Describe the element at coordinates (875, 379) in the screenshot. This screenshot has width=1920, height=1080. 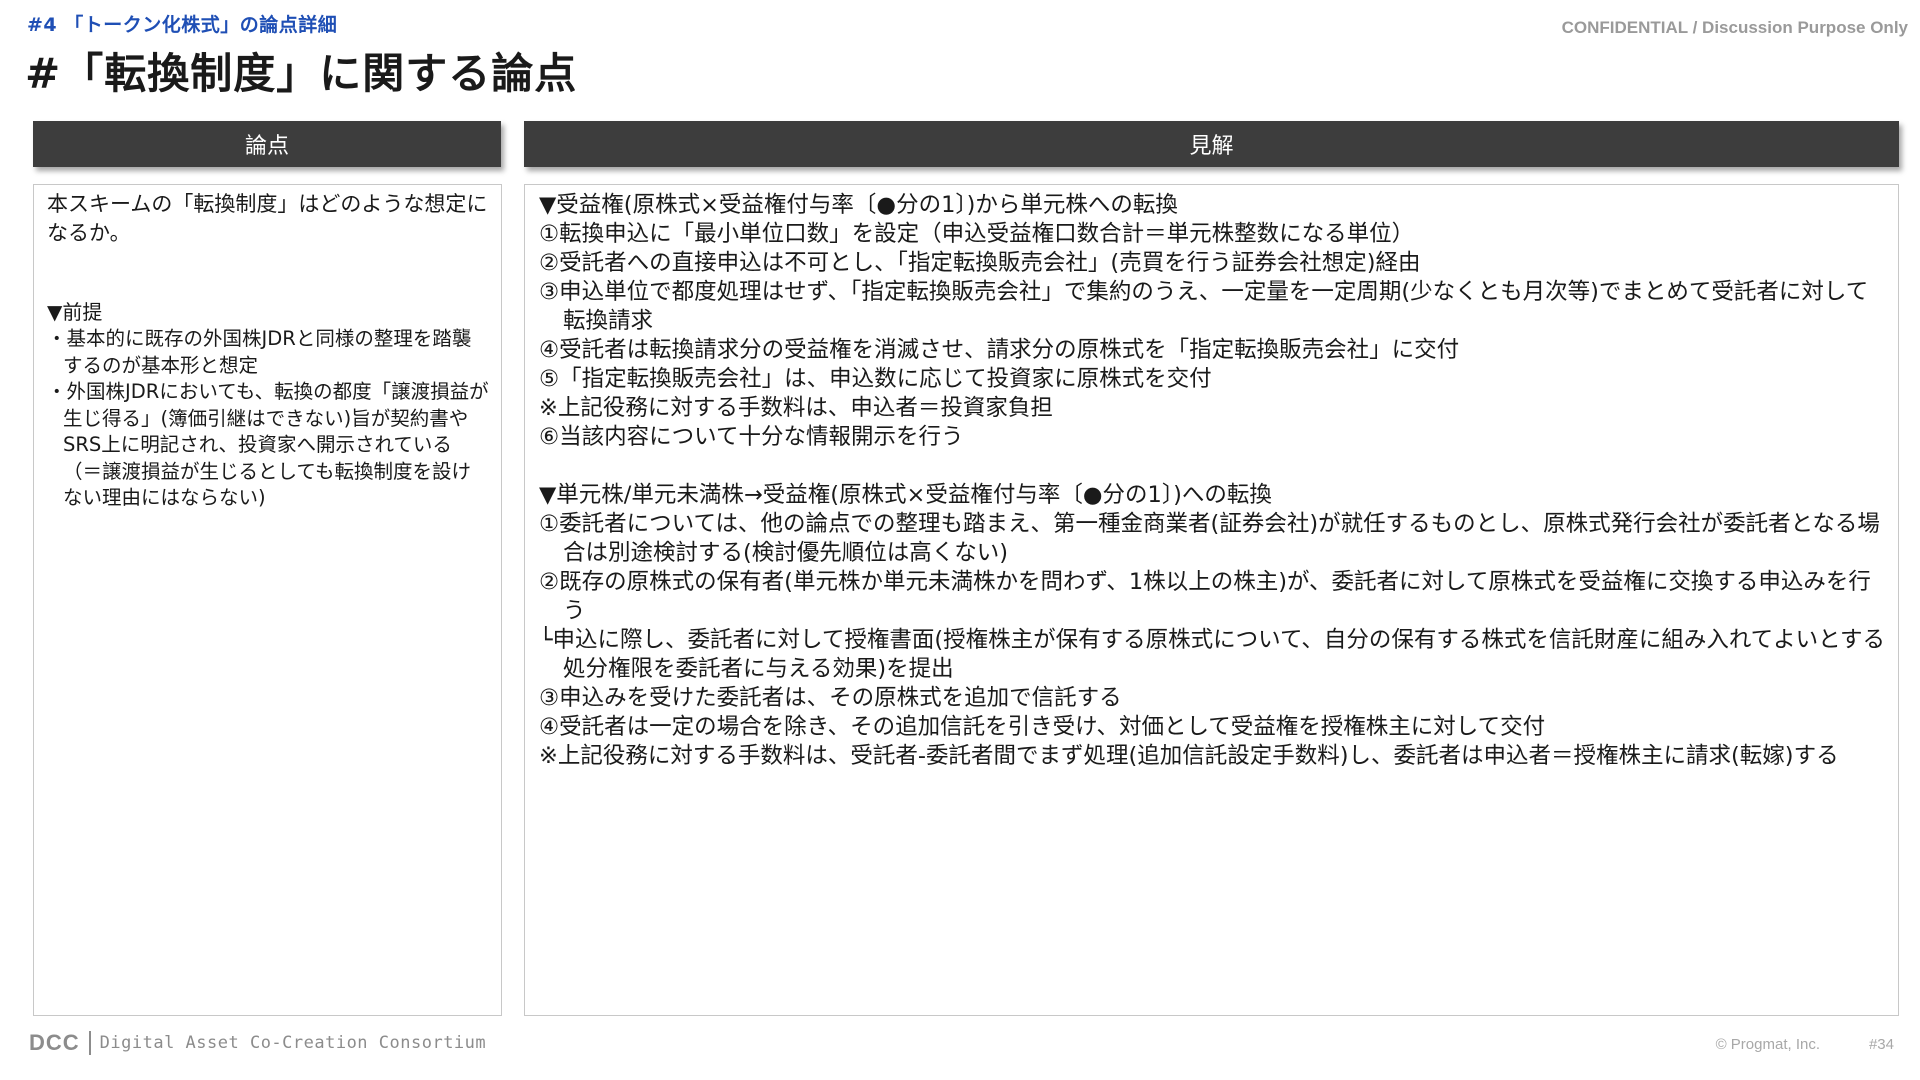
I see `list-item: ⑤「指定転換販売会社」は、申込数に応じて投資家に原株式を交付` at that location.